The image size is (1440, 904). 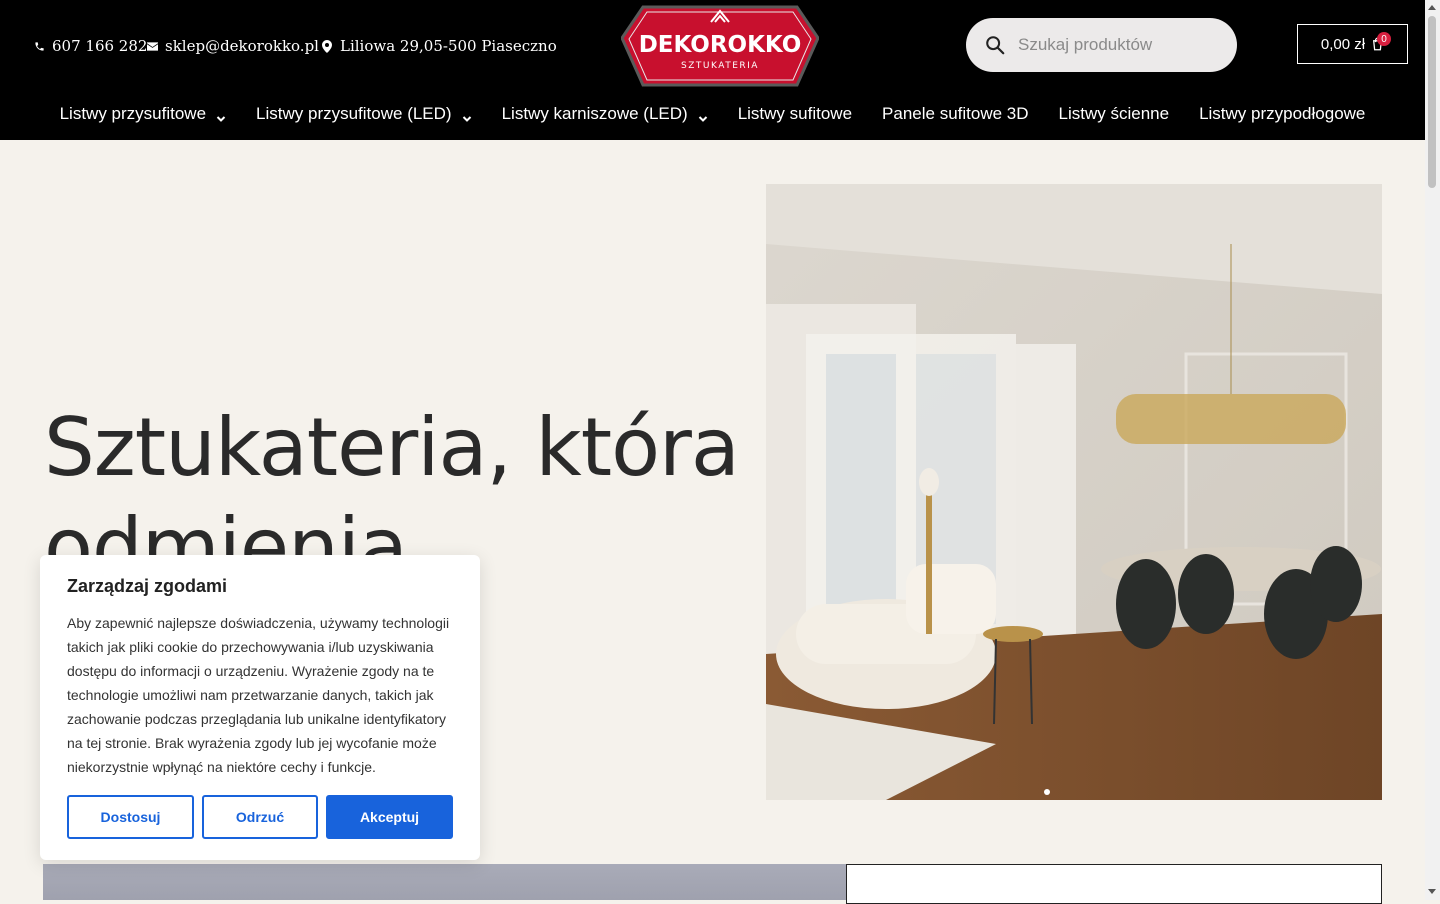 I want to click on nav-item-listwy-scienne: Listwy ścienne, so click(x=1114, y=114).